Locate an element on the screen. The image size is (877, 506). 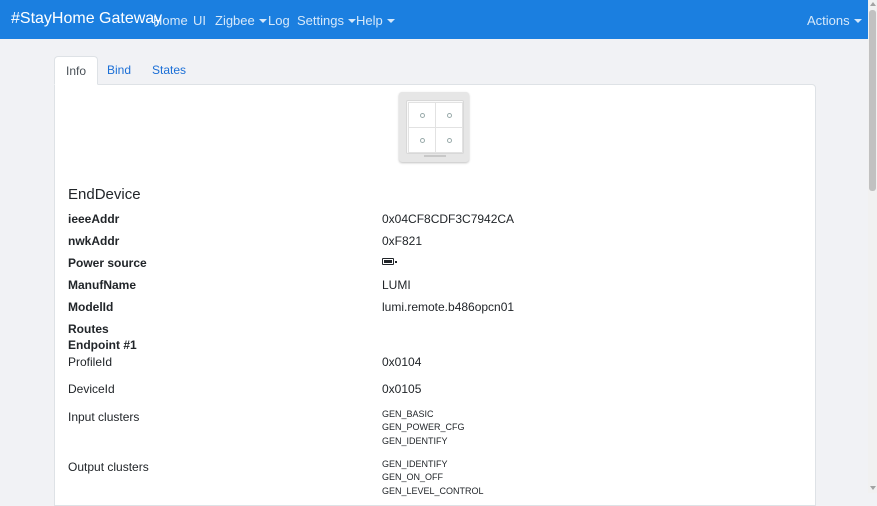
nav-log: Log is located at coordinates (279, 20).